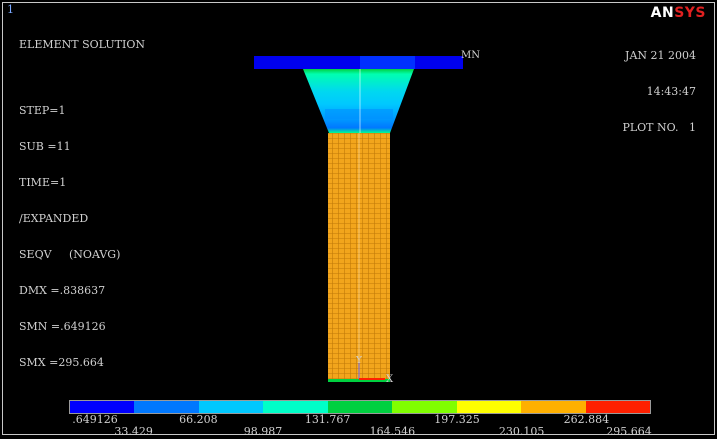  What do you see at coordinates (358, 62) in the screenshot?
I see `top-plate` at bounding box center [358, 62].